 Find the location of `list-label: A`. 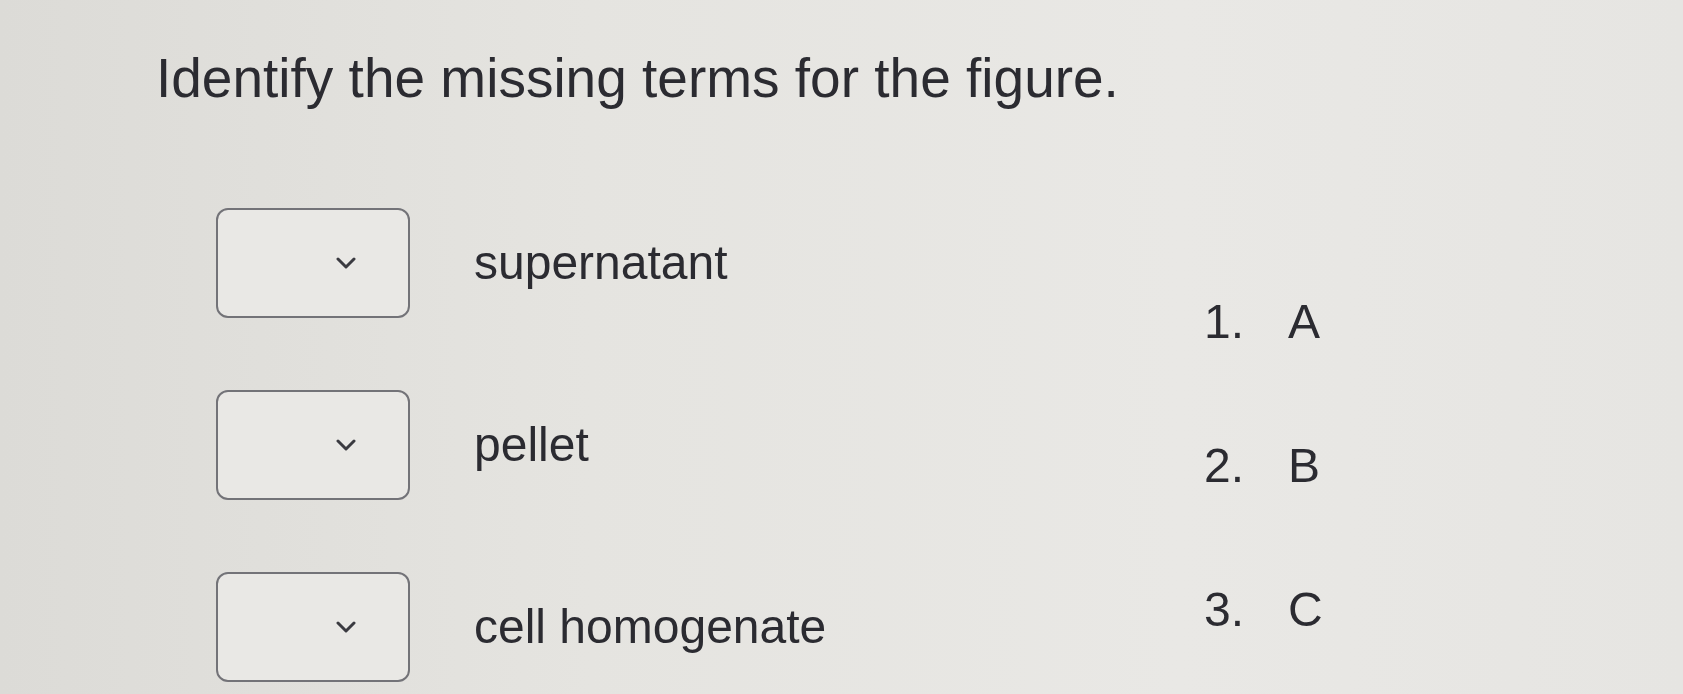

list-label: A is located at coordinates (1304, 322).